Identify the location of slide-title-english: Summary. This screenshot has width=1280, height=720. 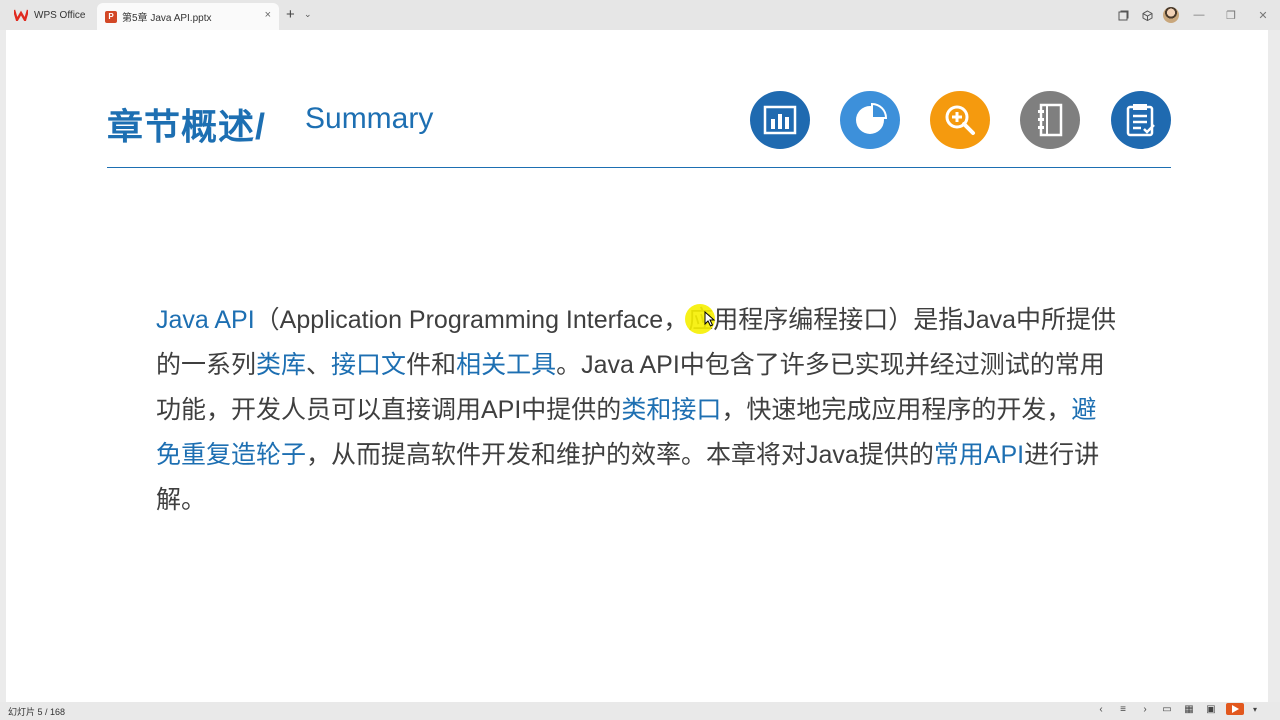
(369, 118).